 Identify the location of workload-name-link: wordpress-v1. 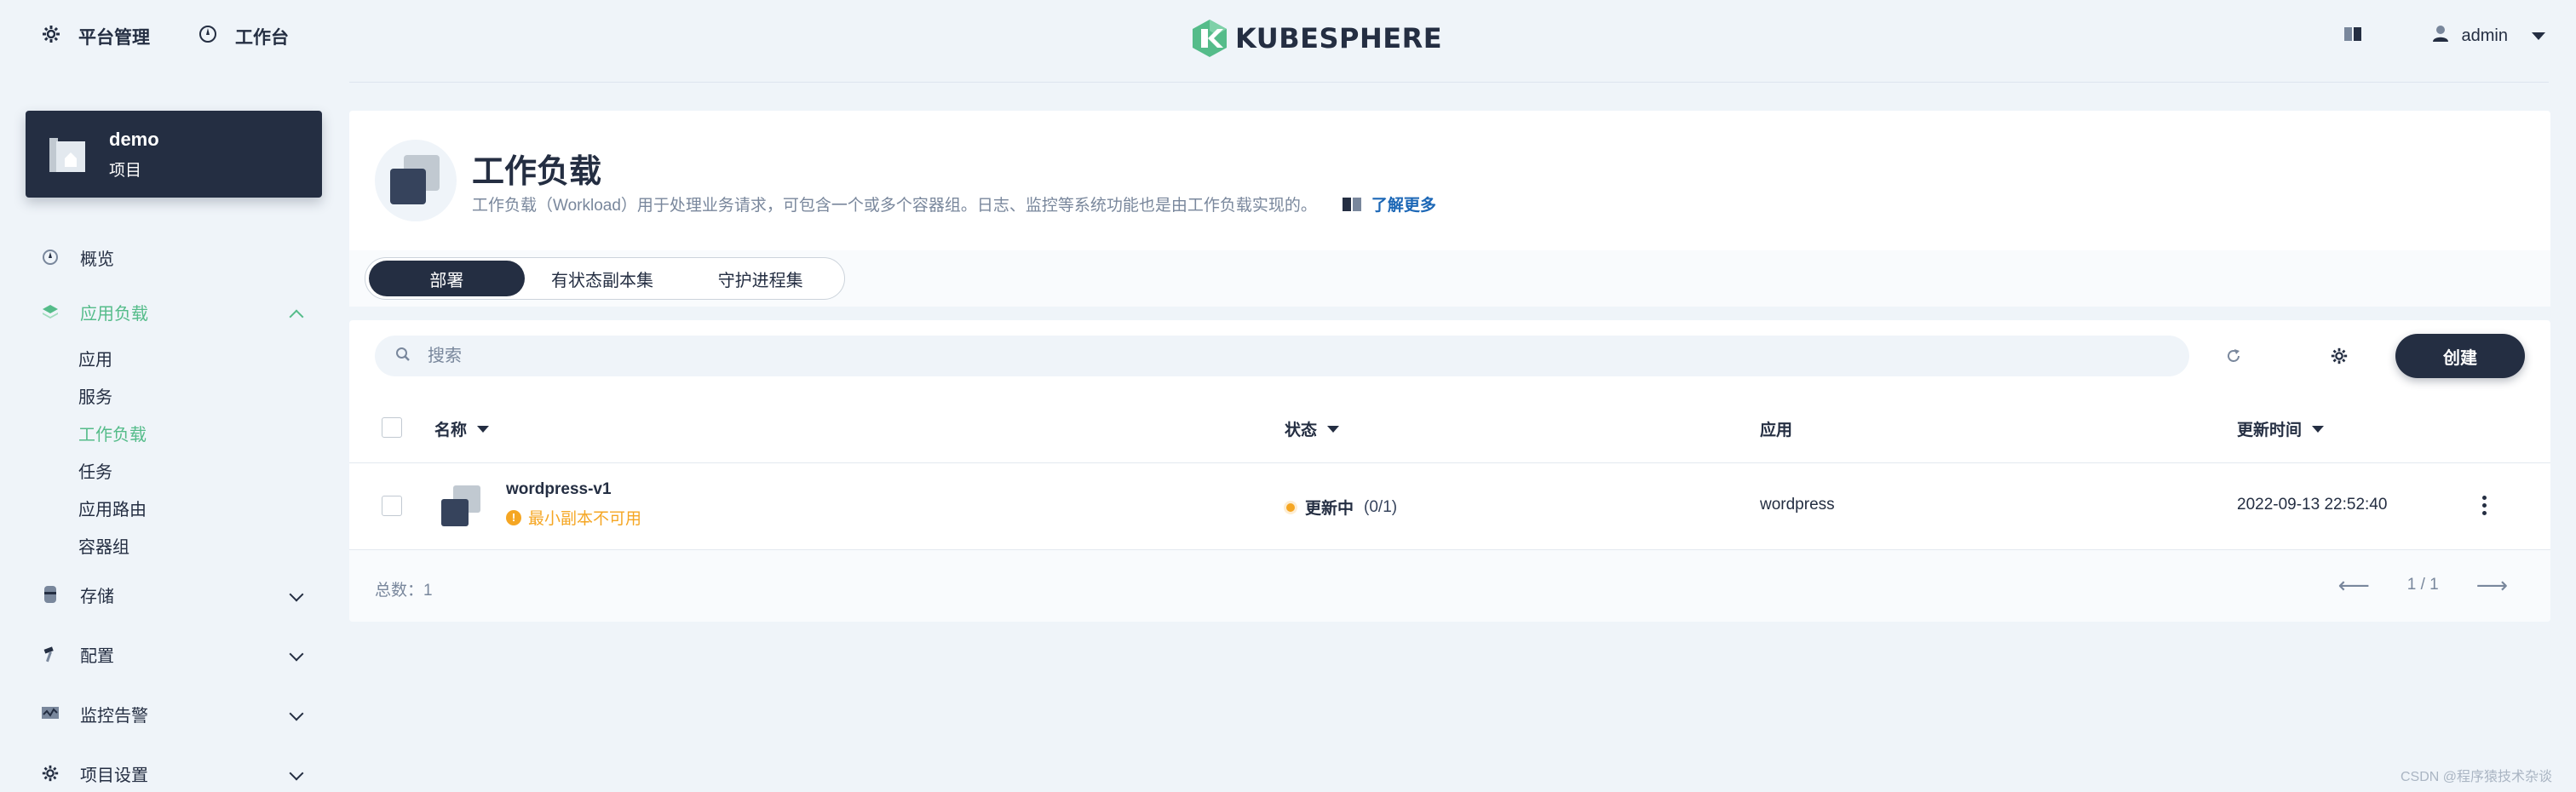
(559, 490).